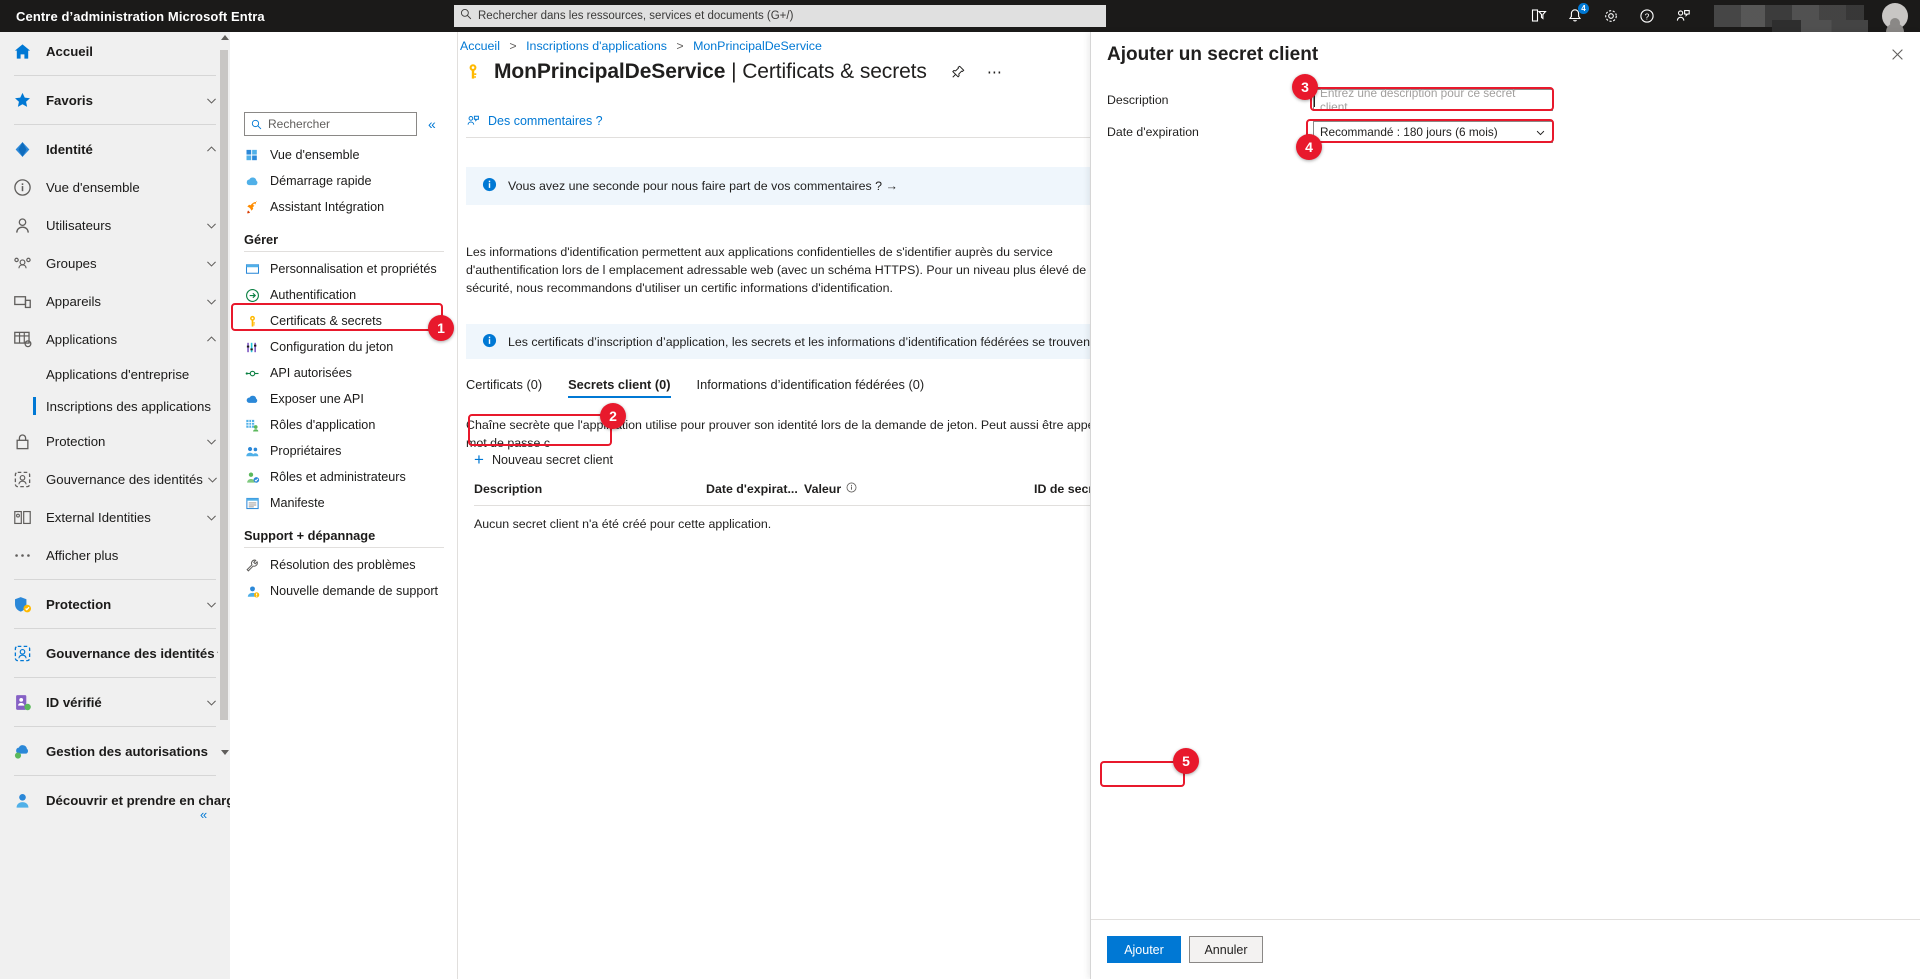  I want to click on annotation-number-1: 1, so click(441, 328).